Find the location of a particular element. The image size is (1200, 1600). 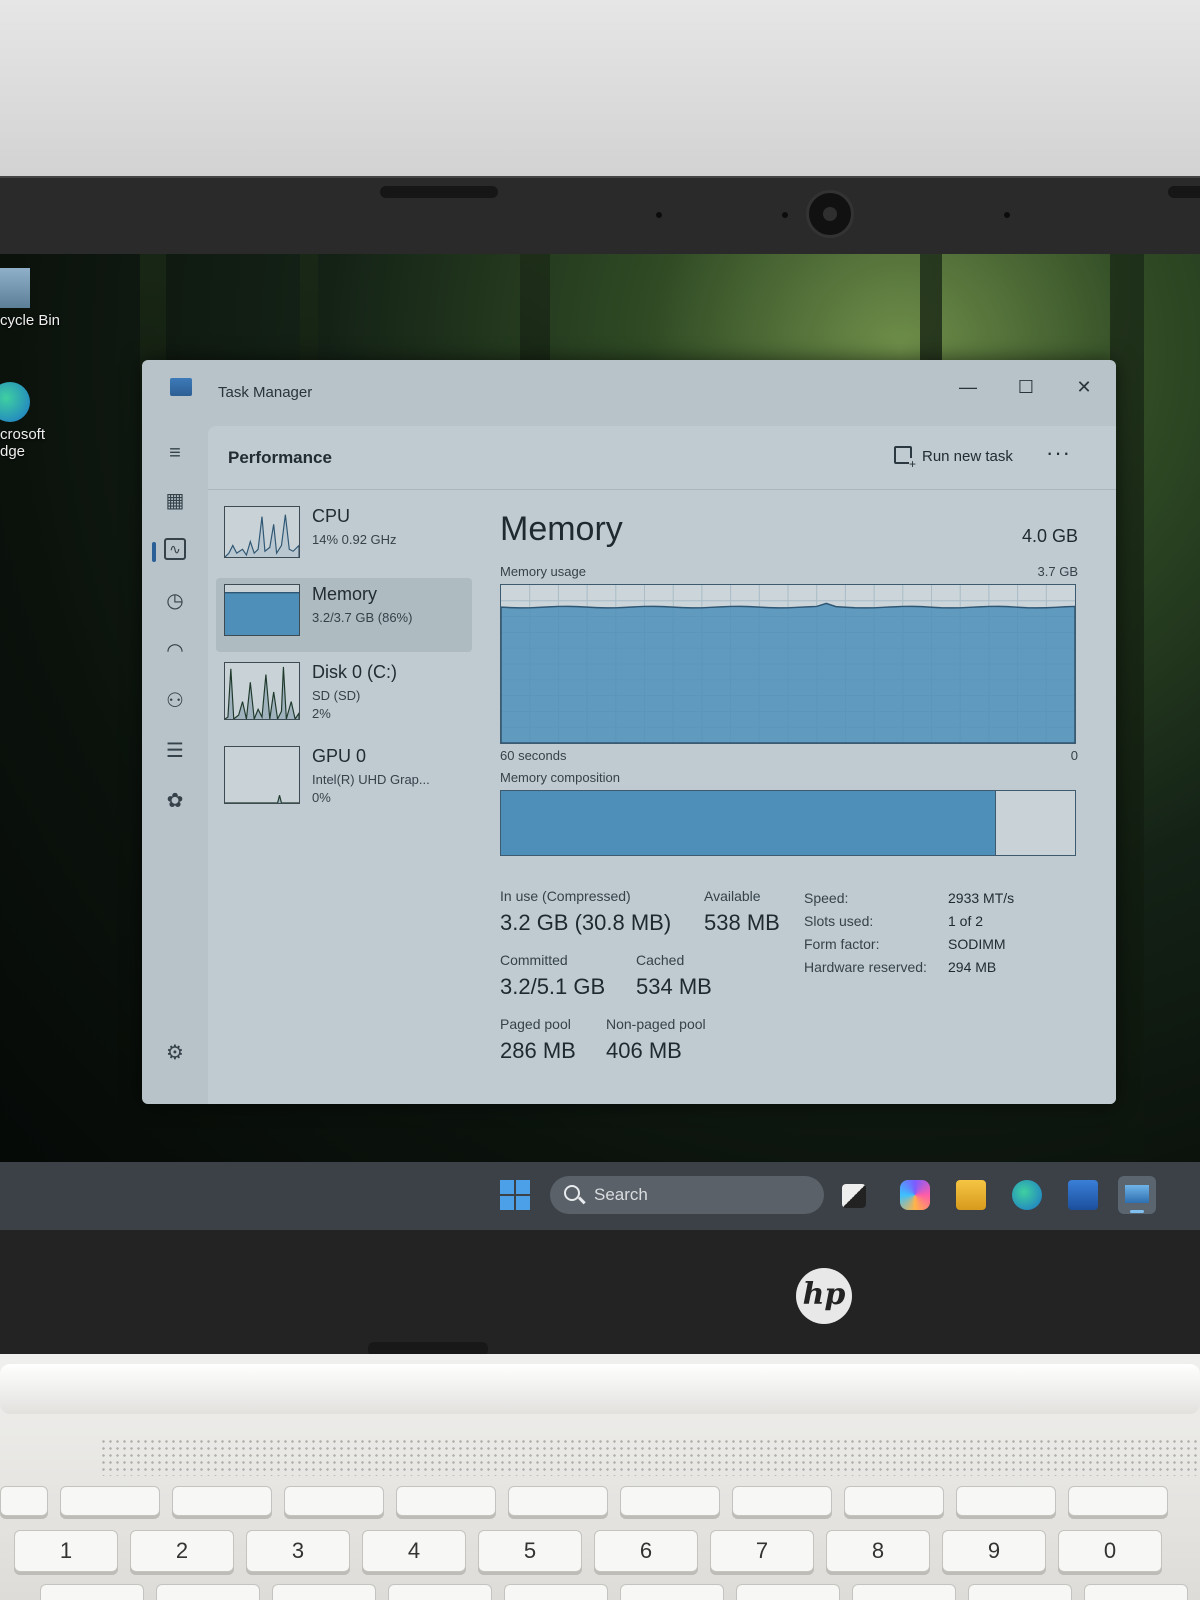

copilot-icon is located at coordinates (915, 1195).